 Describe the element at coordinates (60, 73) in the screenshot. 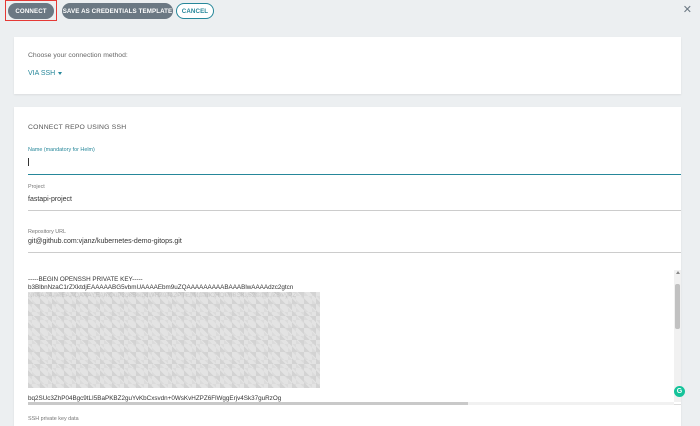

I see `caret-down-icon` at that location.